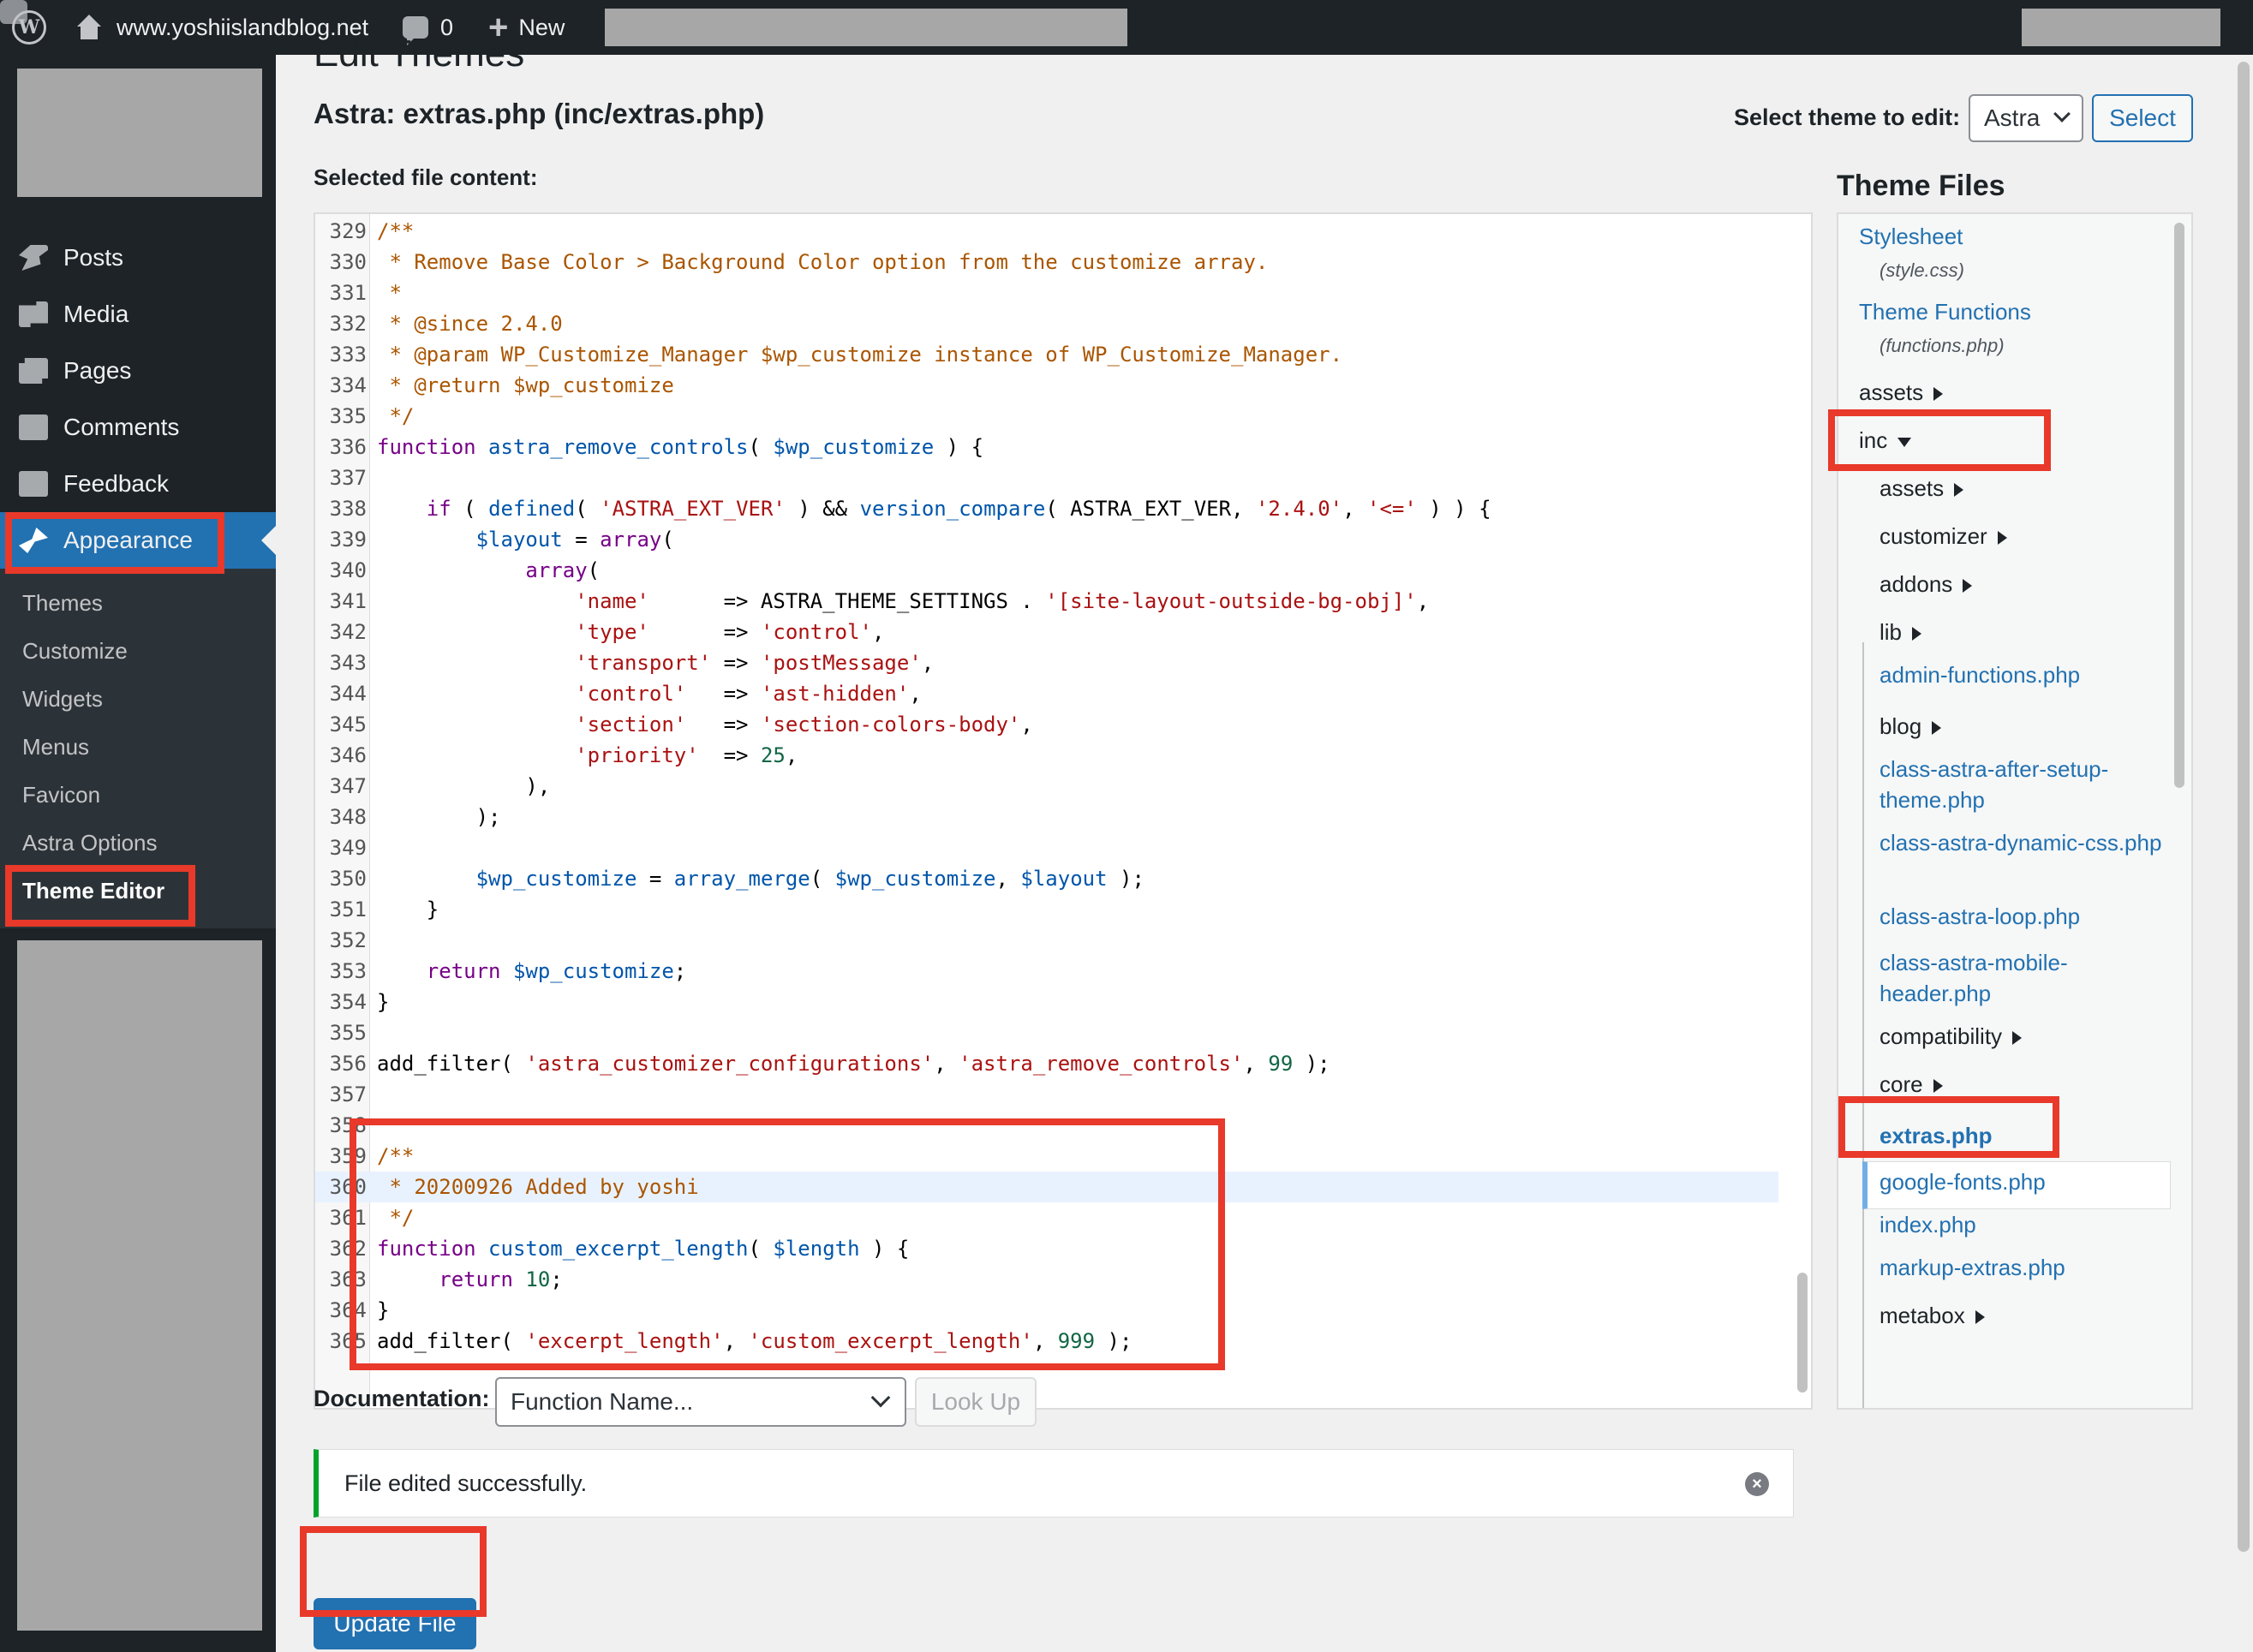 This screenshot has height=1652, width=2253. What do you see at coordinates (1945, 311) in the screenshot?
I see `file-theme-functions: Theme Functions` at bounding box center [1945, 311].